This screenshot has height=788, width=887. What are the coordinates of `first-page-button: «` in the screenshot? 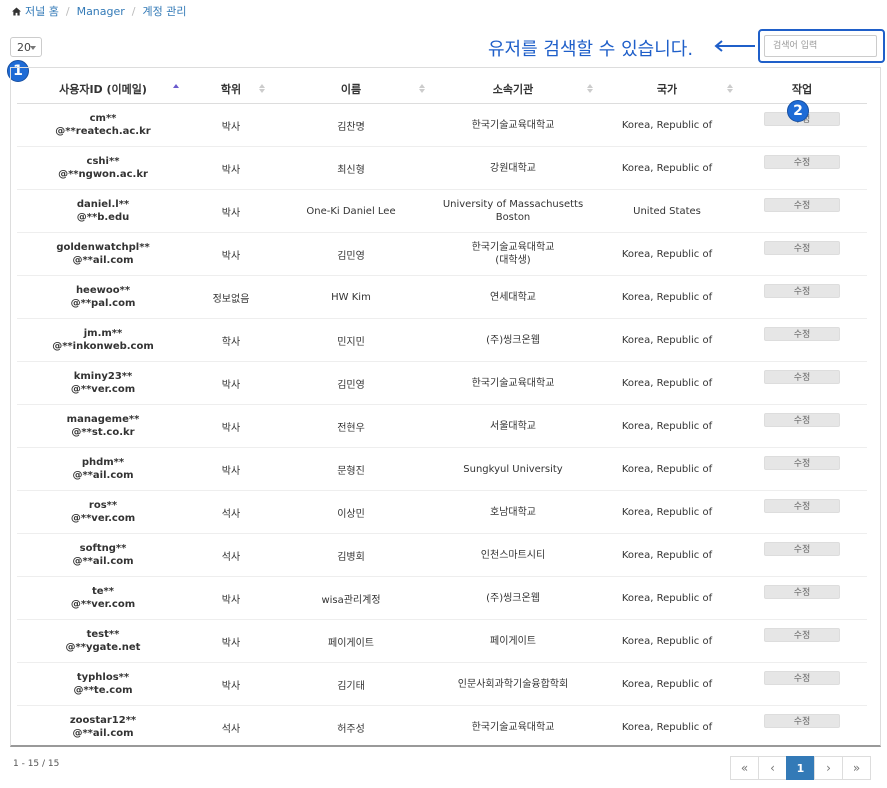 It's located at (744, 768).